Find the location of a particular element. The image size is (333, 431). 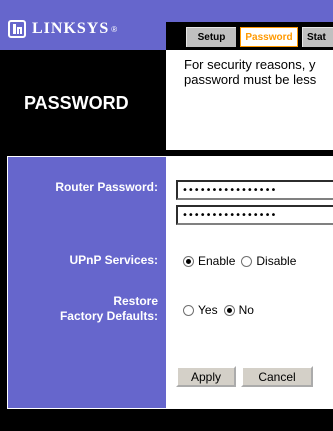

upnp-enable-radio is located at coordinates (188, 261).